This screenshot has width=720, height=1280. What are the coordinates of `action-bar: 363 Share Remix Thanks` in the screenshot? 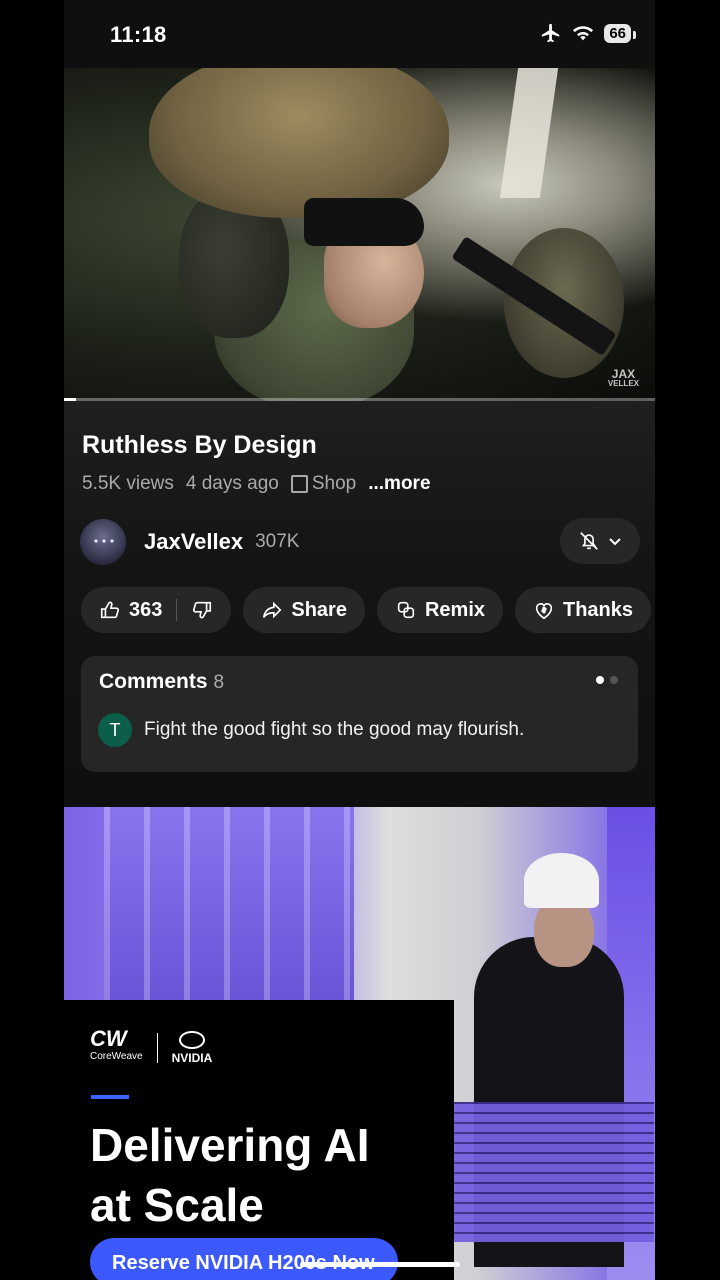 It's located at (368, 610).